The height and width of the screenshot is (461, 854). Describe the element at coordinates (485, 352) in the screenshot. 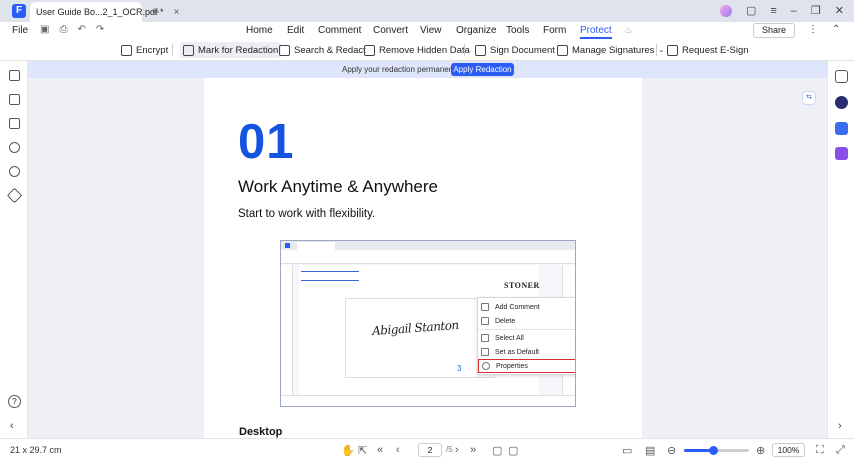

I see `checkbox-icon` at that location.